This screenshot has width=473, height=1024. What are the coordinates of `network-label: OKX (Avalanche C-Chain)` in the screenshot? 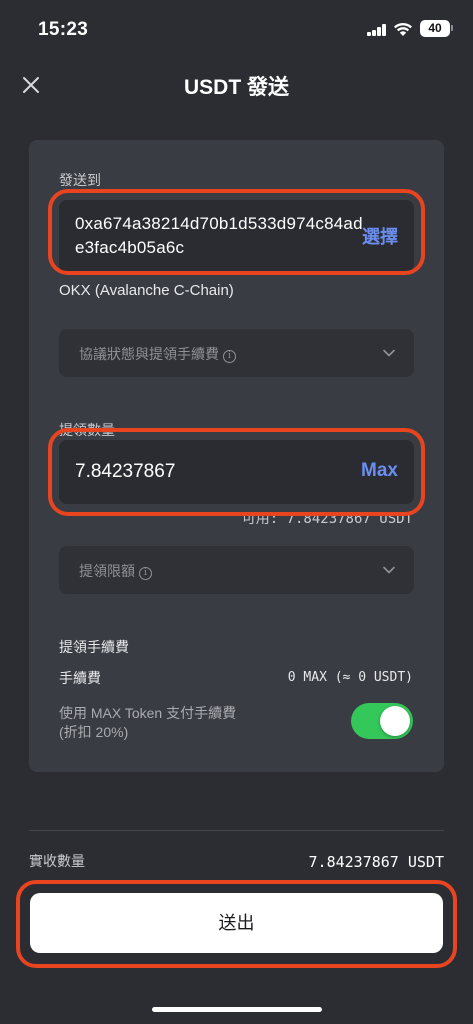 It's located at (146, 290).